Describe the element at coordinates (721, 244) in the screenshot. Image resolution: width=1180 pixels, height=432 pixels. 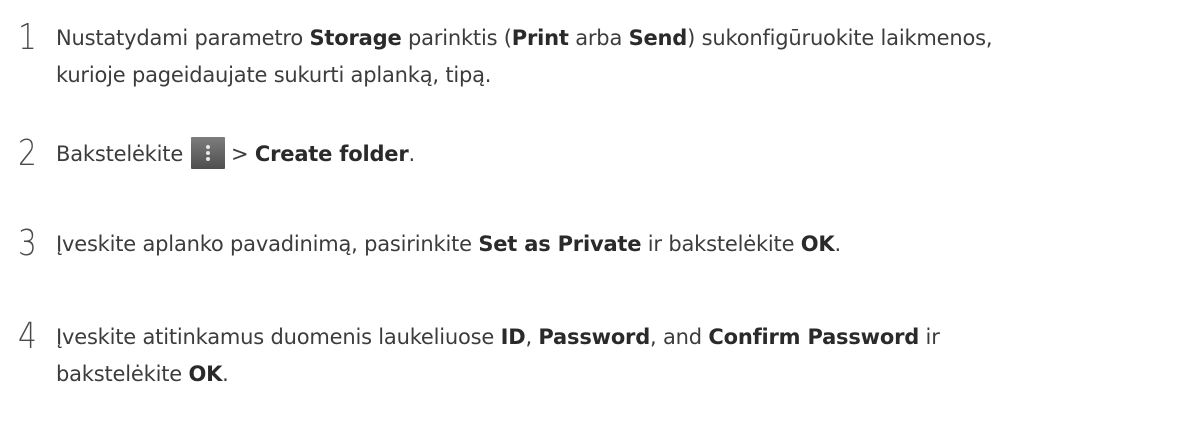
I see `text-run: ir bakstelėkite` at that location.